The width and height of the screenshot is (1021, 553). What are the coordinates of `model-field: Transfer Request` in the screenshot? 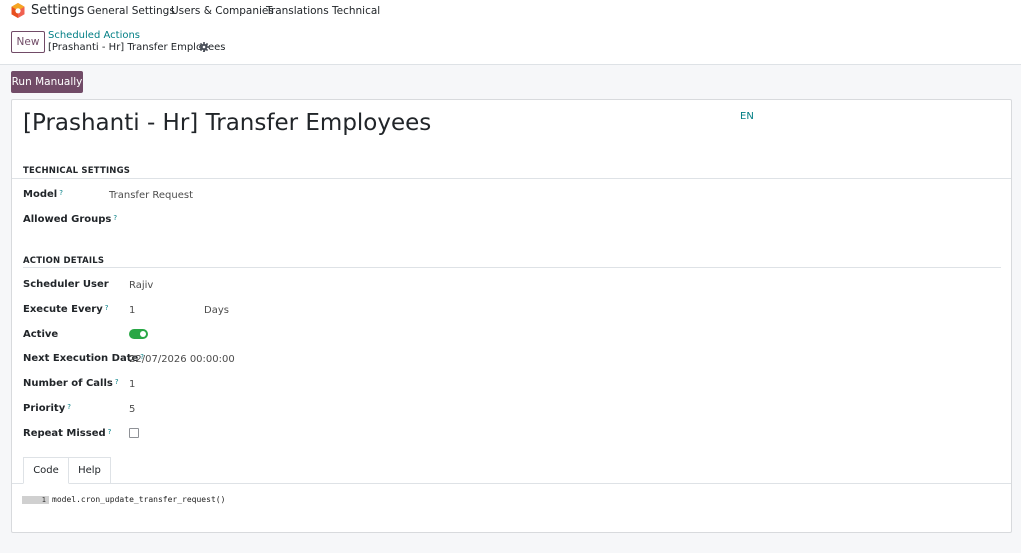 It's located at (151, 195).